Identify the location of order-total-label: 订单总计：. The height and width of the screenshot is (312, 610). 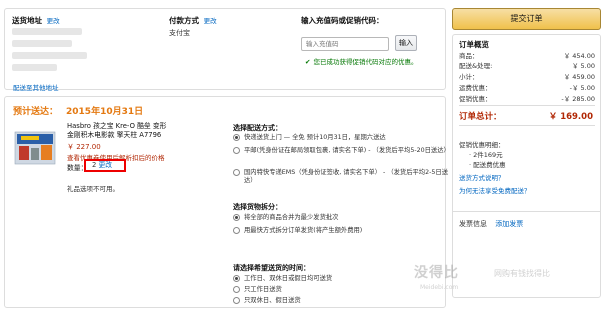
(480, 117).